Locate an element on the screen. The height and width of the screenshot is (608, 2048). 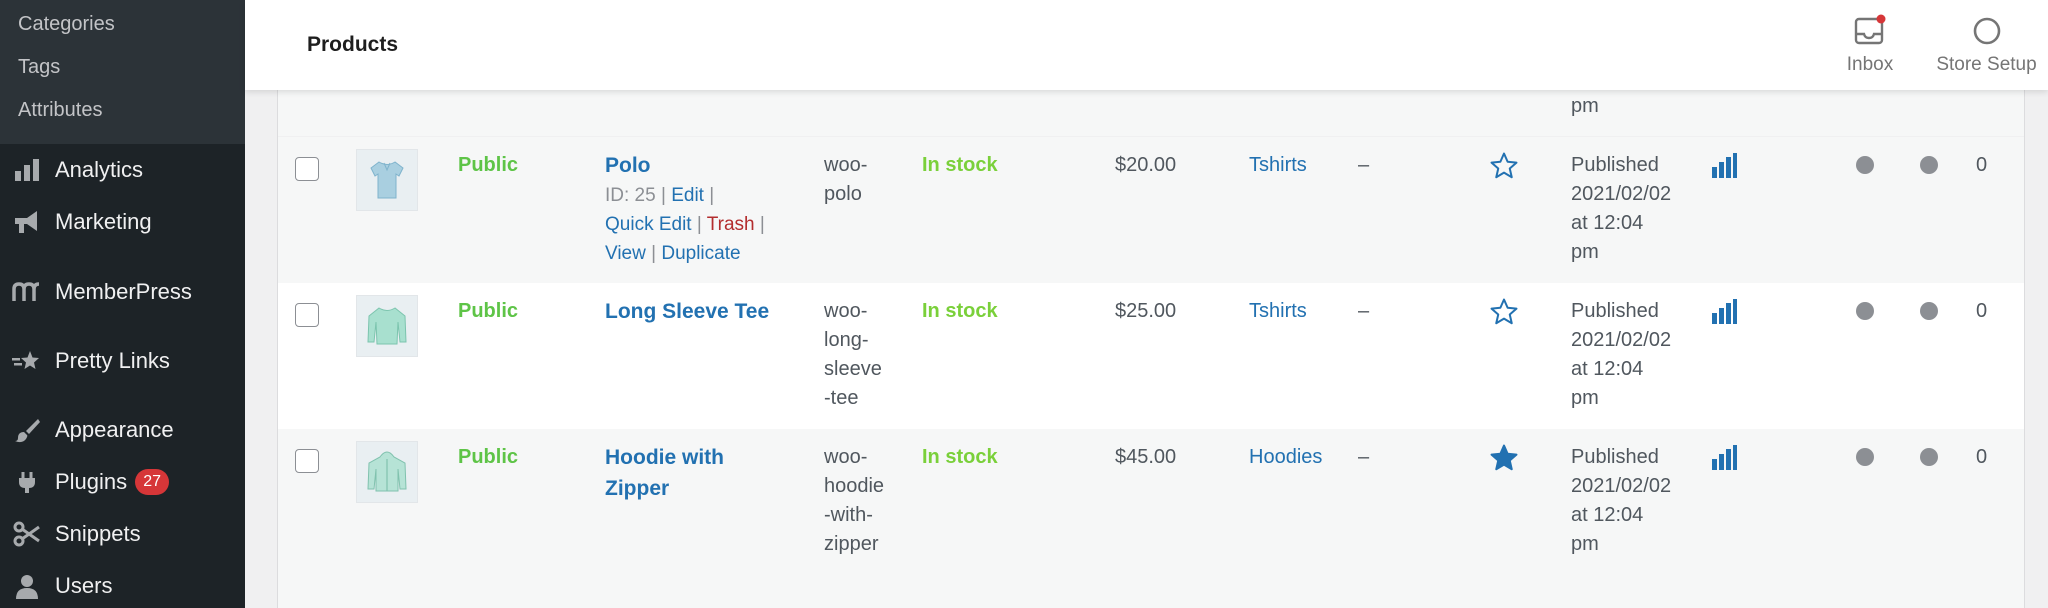
page-header: Products Inbox Store Setup is located at coordinates (1146, 45).